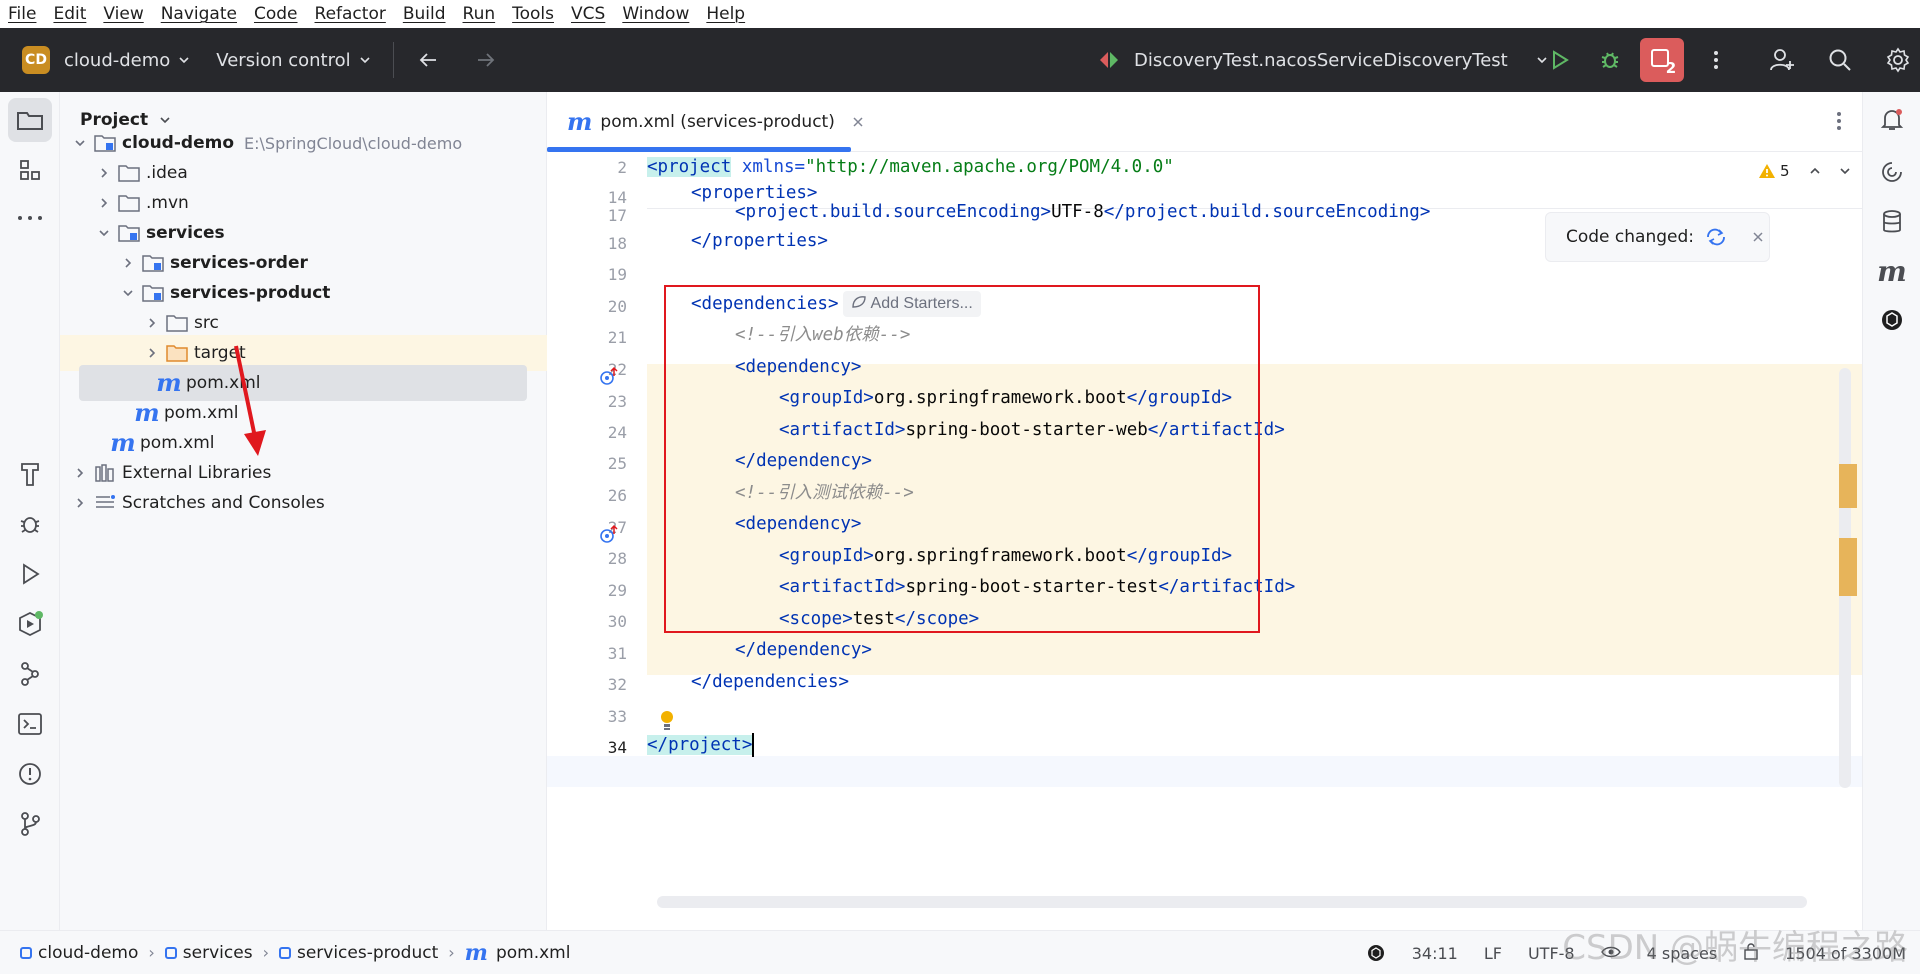  I want to click on menu-code: Code, so click(276, 14).